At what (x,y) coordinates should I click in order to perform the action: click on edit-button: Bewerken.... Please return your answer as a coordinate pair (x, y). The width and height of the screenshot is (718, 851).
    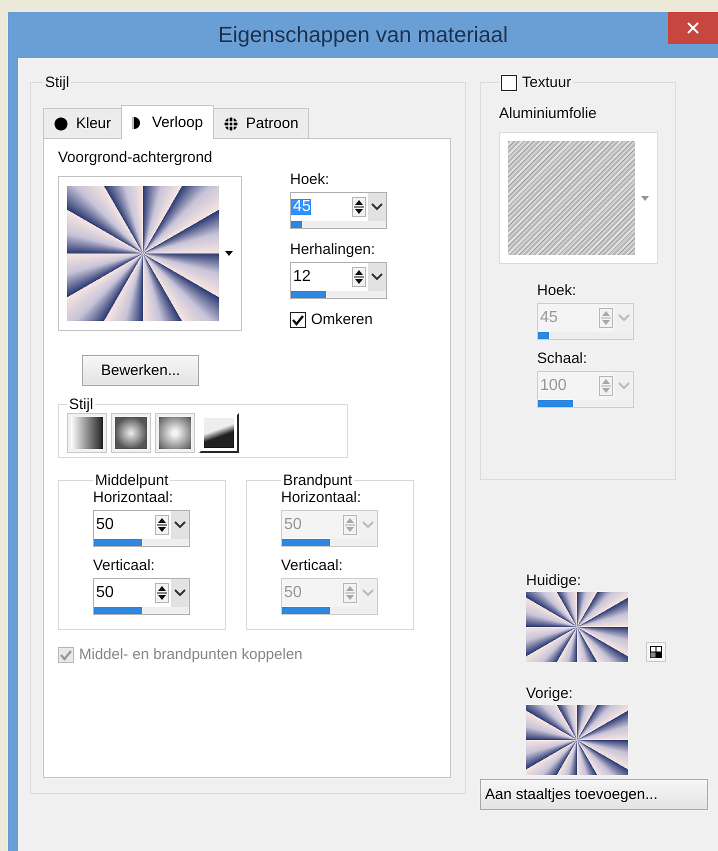
    Looking at the image, I should click on (141, 370).